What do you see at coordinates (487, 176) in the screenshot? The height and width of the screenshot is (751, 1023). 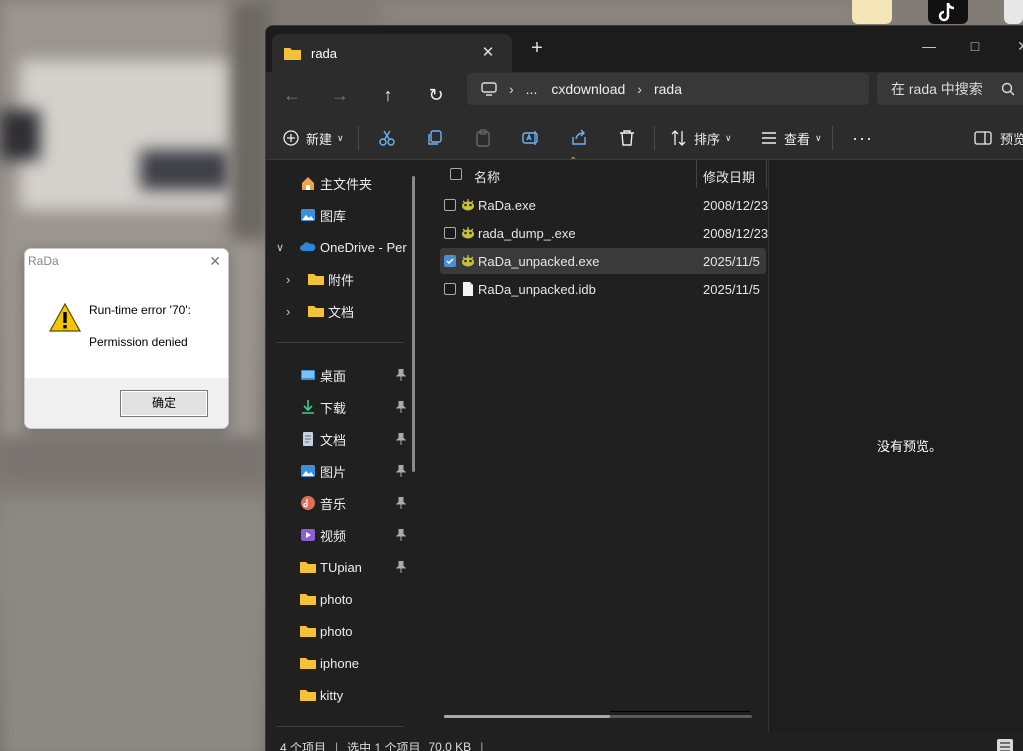 I see `column-name: 名称` at bounding box center [487, 176].